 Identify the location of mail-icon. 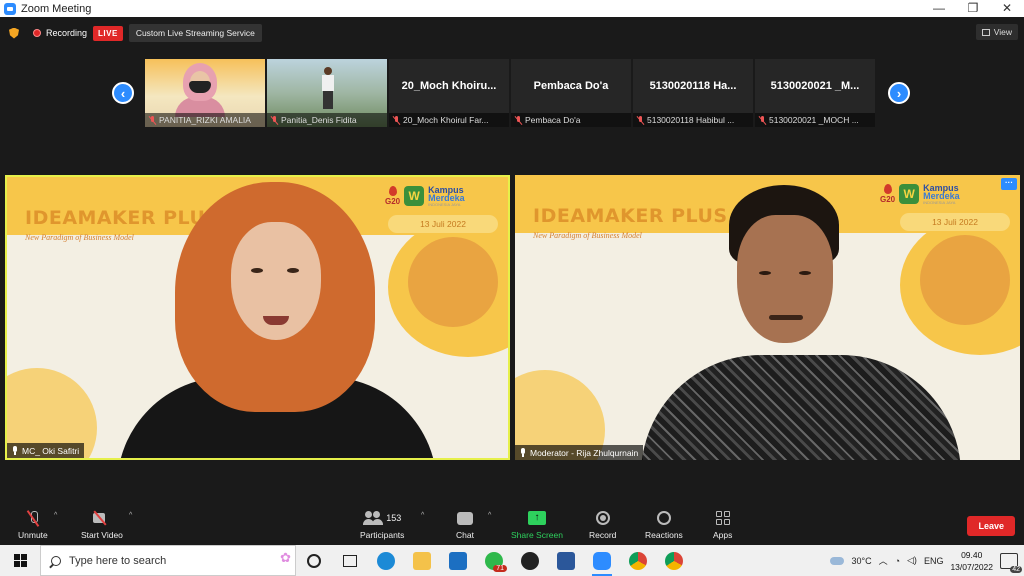
(458, 560).